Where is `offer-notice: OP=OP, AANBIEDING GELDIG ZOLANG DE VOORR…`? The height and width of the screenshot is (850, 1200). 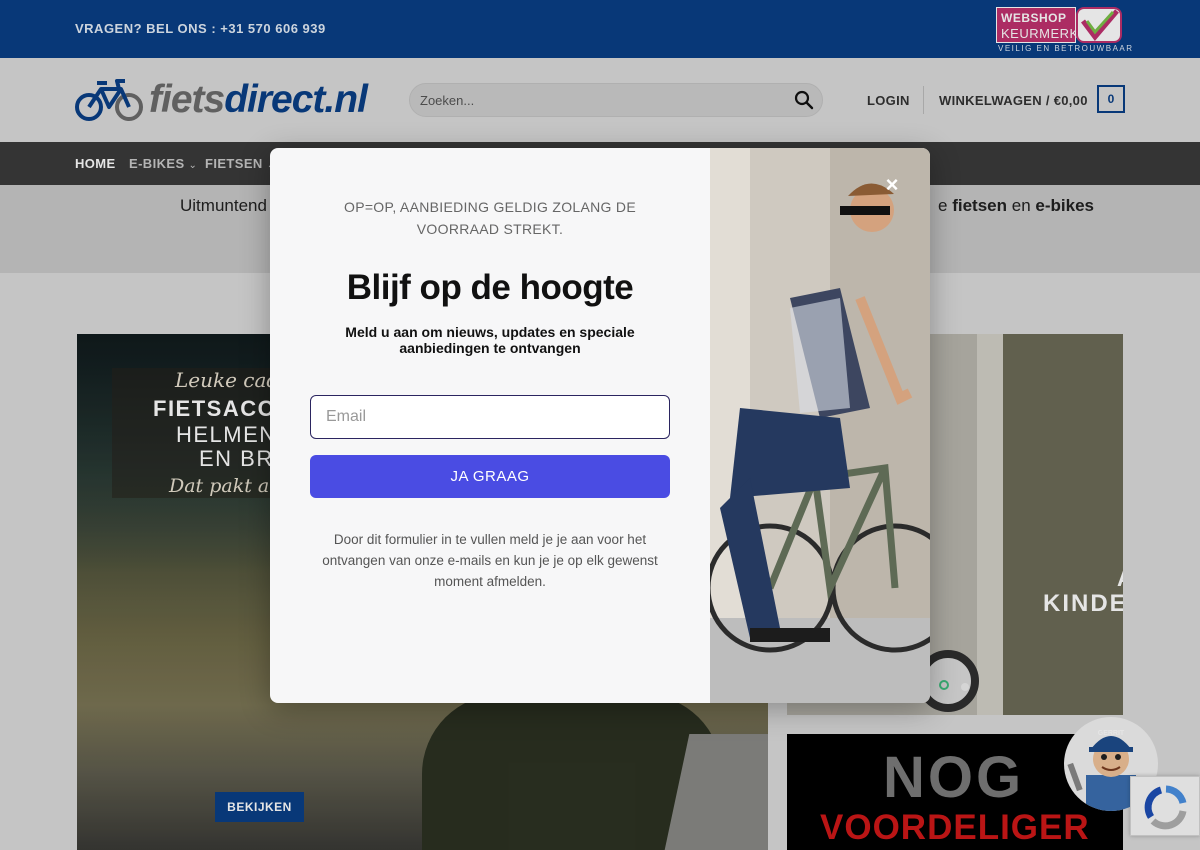 offer-notice: OP=OP, AANBIEDING GELDIG ZOLANG DE VOORR… is located at coordinates (490, 218).